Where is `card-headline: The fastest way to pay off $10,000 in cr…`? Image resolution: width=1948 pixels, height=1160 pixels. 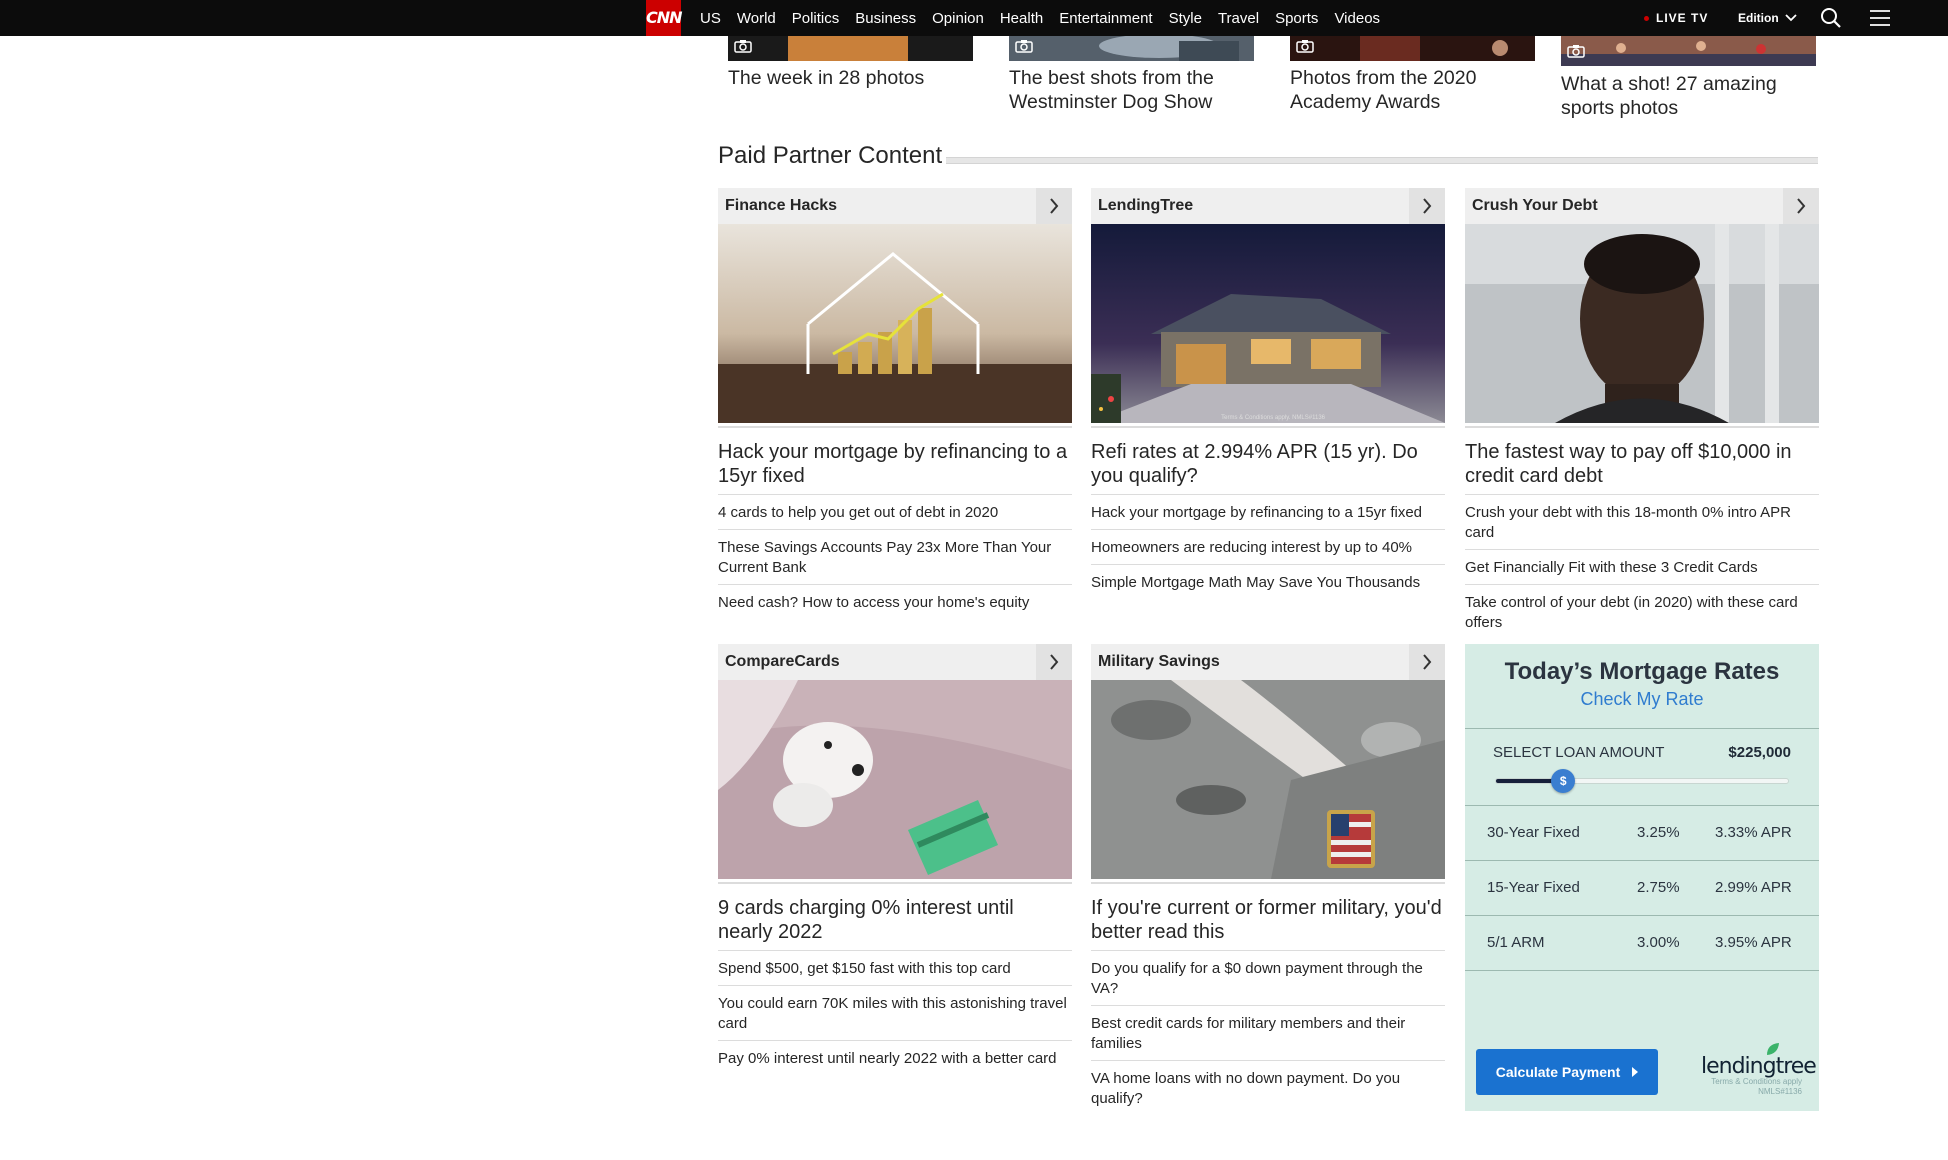
card-headline: The fastest way to pay off $10,000 in cr… is located at coordinates (1642, 460).